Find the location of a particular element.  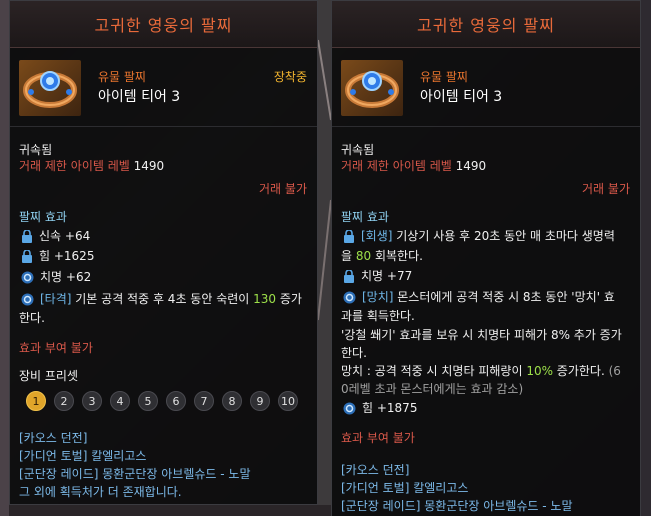

effect-text: 을 is located at coordinates (348, 256).